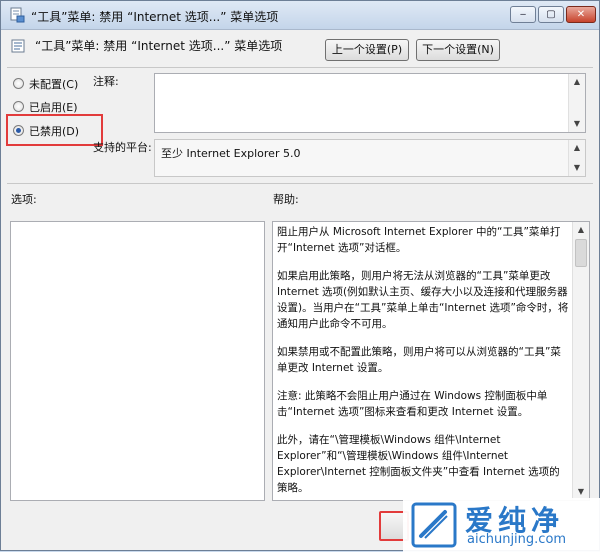  What do you see at coordinates (54, 130) in the screenshot?
I see `highlight-box` at bounding box center [54, 130].